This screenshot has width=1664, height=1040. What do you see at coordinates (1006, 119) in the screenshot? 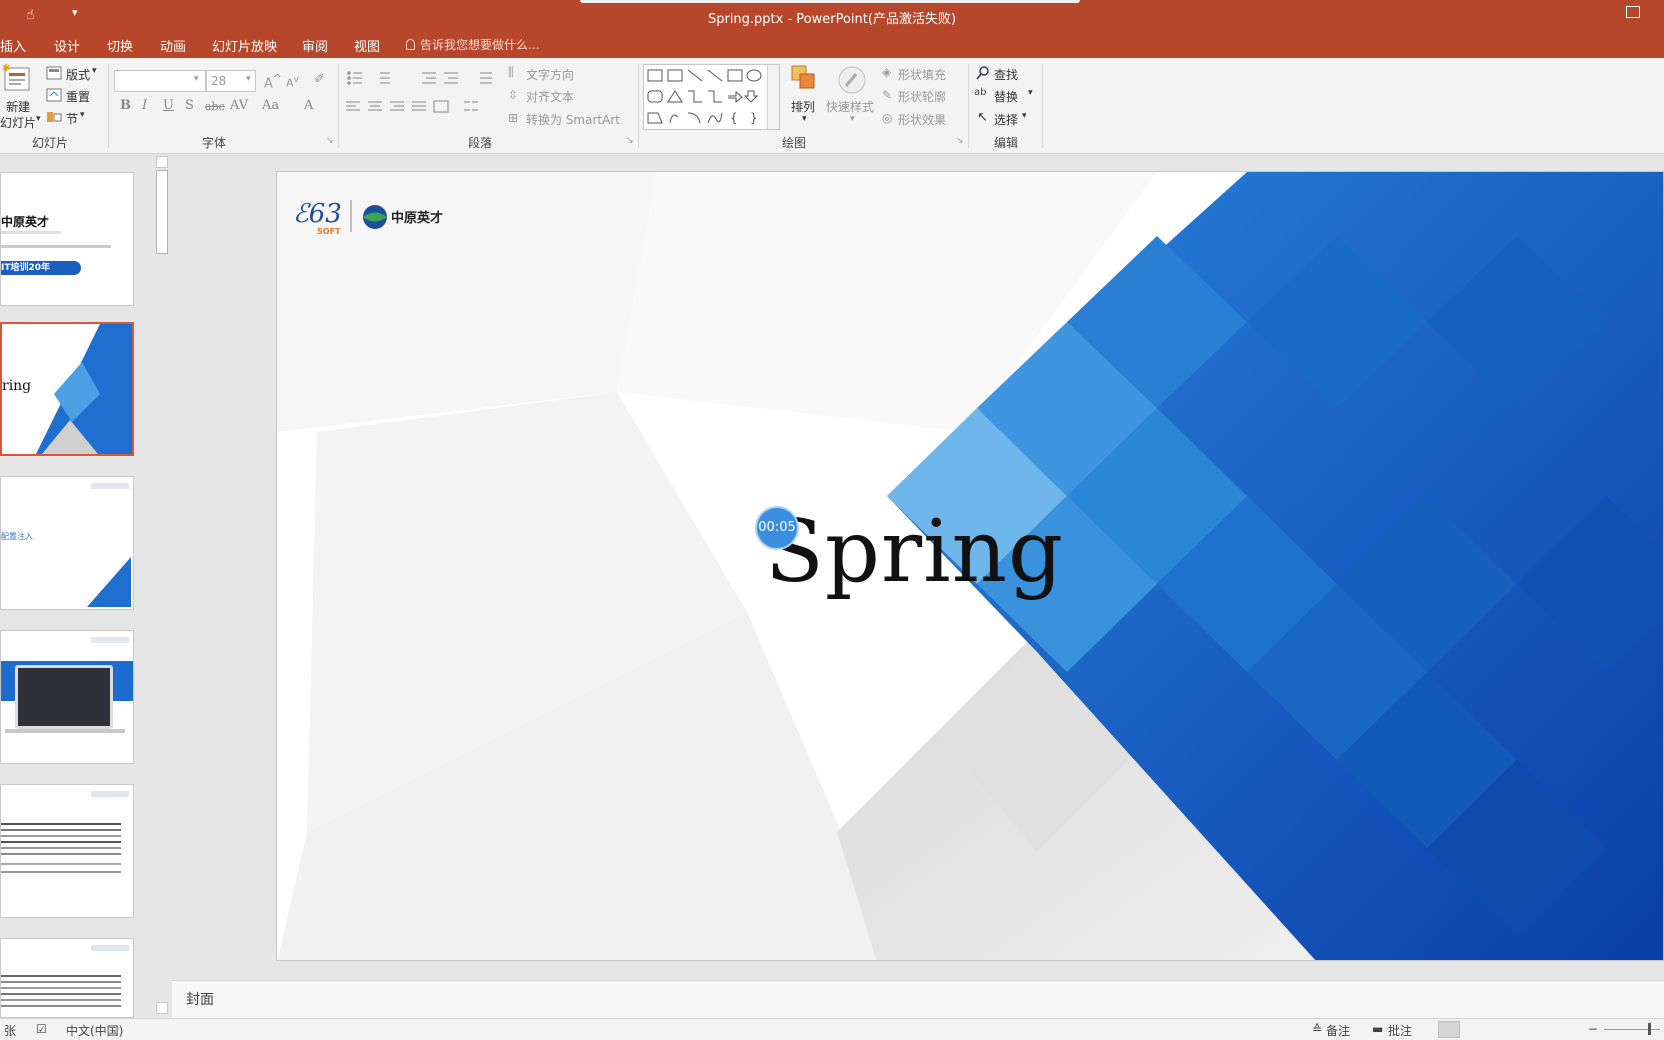
I see `select-button: 选择` at bounding box center [1006, 119].